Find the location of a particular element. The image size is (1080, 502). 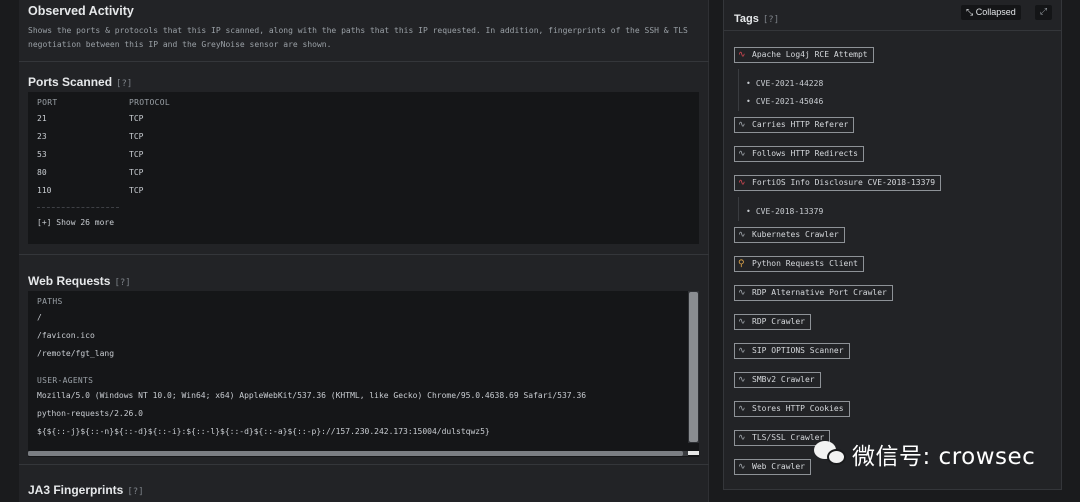

collapsed-label: Collapsed is located at coordinates (995, 12).